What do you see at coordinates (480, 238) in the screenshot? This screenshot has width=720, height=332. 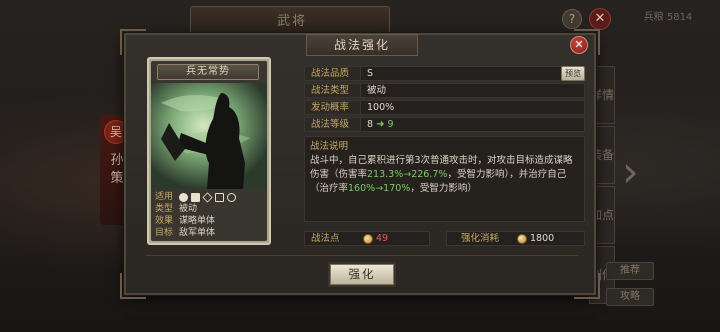 I see `upgrade-cost-label: 强化消耗` at bounding box center [480, 238].